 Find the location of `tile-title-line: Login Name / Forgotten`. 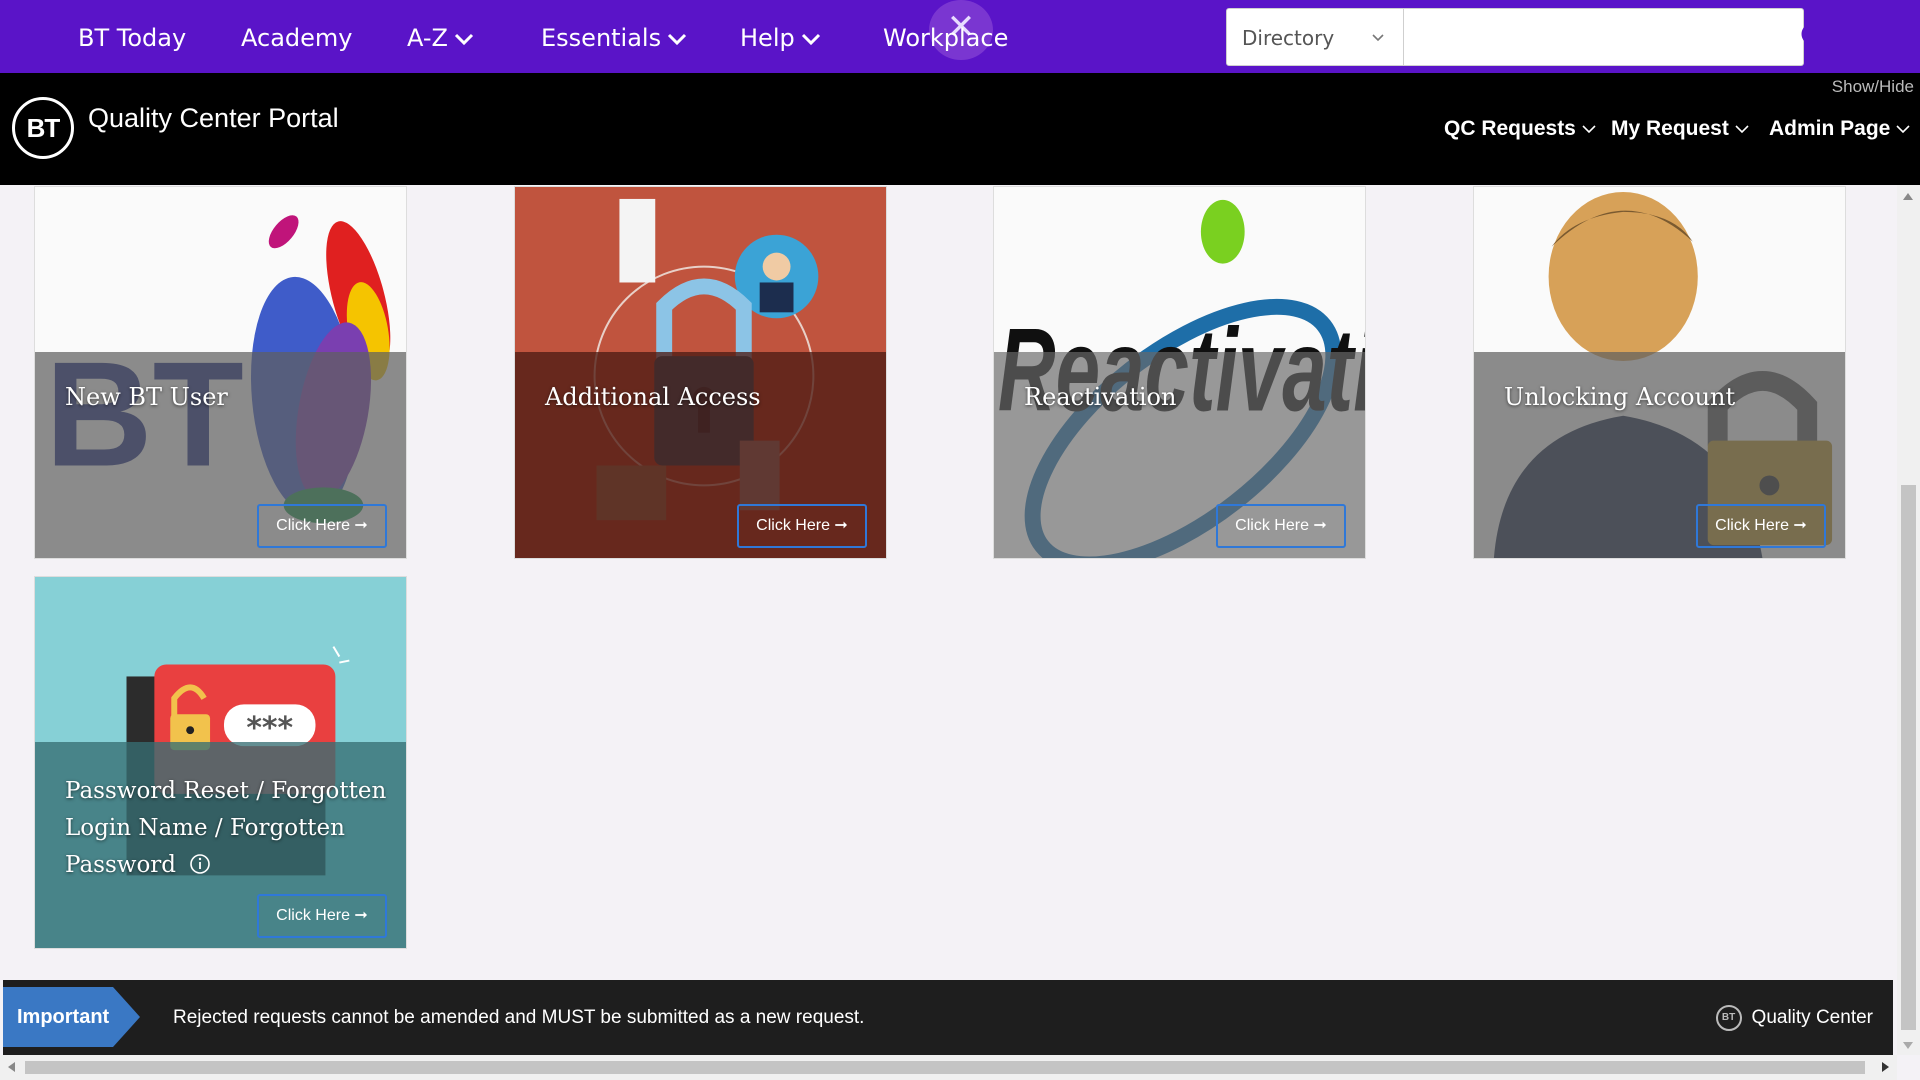

tile-title-line: Login Name / Forgotten is located at coordinates (205, 828).